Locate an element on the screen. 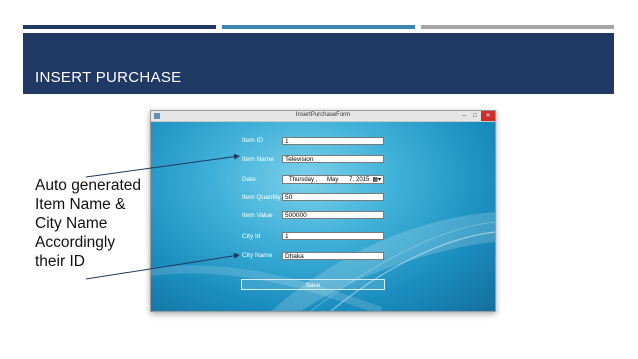 The height and width of the screenshot is (359, 638). annotation-arrows is located at coordinates (162, 216).